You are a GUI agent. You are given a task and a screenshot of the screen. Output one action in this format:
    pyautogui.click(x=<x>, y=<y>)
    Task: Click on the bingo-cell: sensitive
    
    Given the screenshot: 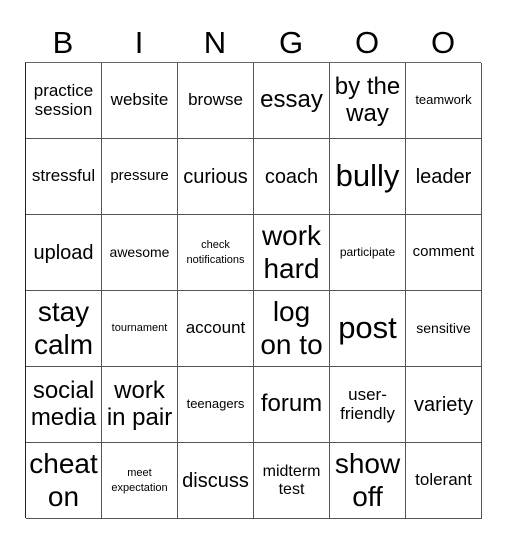 What is the action you would take?
    pyautogui.click(x=444, y=329)
    